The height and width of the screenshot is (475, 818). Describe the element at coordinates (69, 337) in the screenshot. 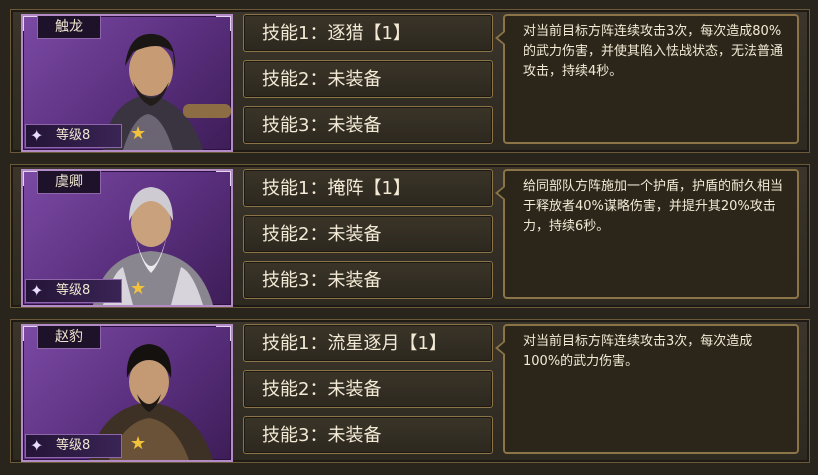

I see `general-name: 赵豹` at that location.